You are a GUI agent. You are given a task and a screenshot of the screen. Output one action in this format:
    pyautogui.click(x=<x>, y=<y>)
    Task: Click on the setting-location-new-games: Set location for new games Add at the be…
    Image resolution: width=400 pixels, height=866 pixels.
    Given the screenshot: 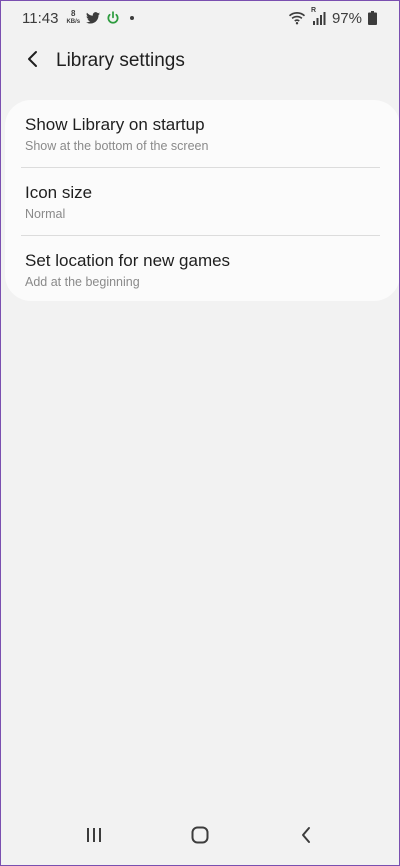 What is the action you would take?
    pyautogui.click(x=202, y=269)
    